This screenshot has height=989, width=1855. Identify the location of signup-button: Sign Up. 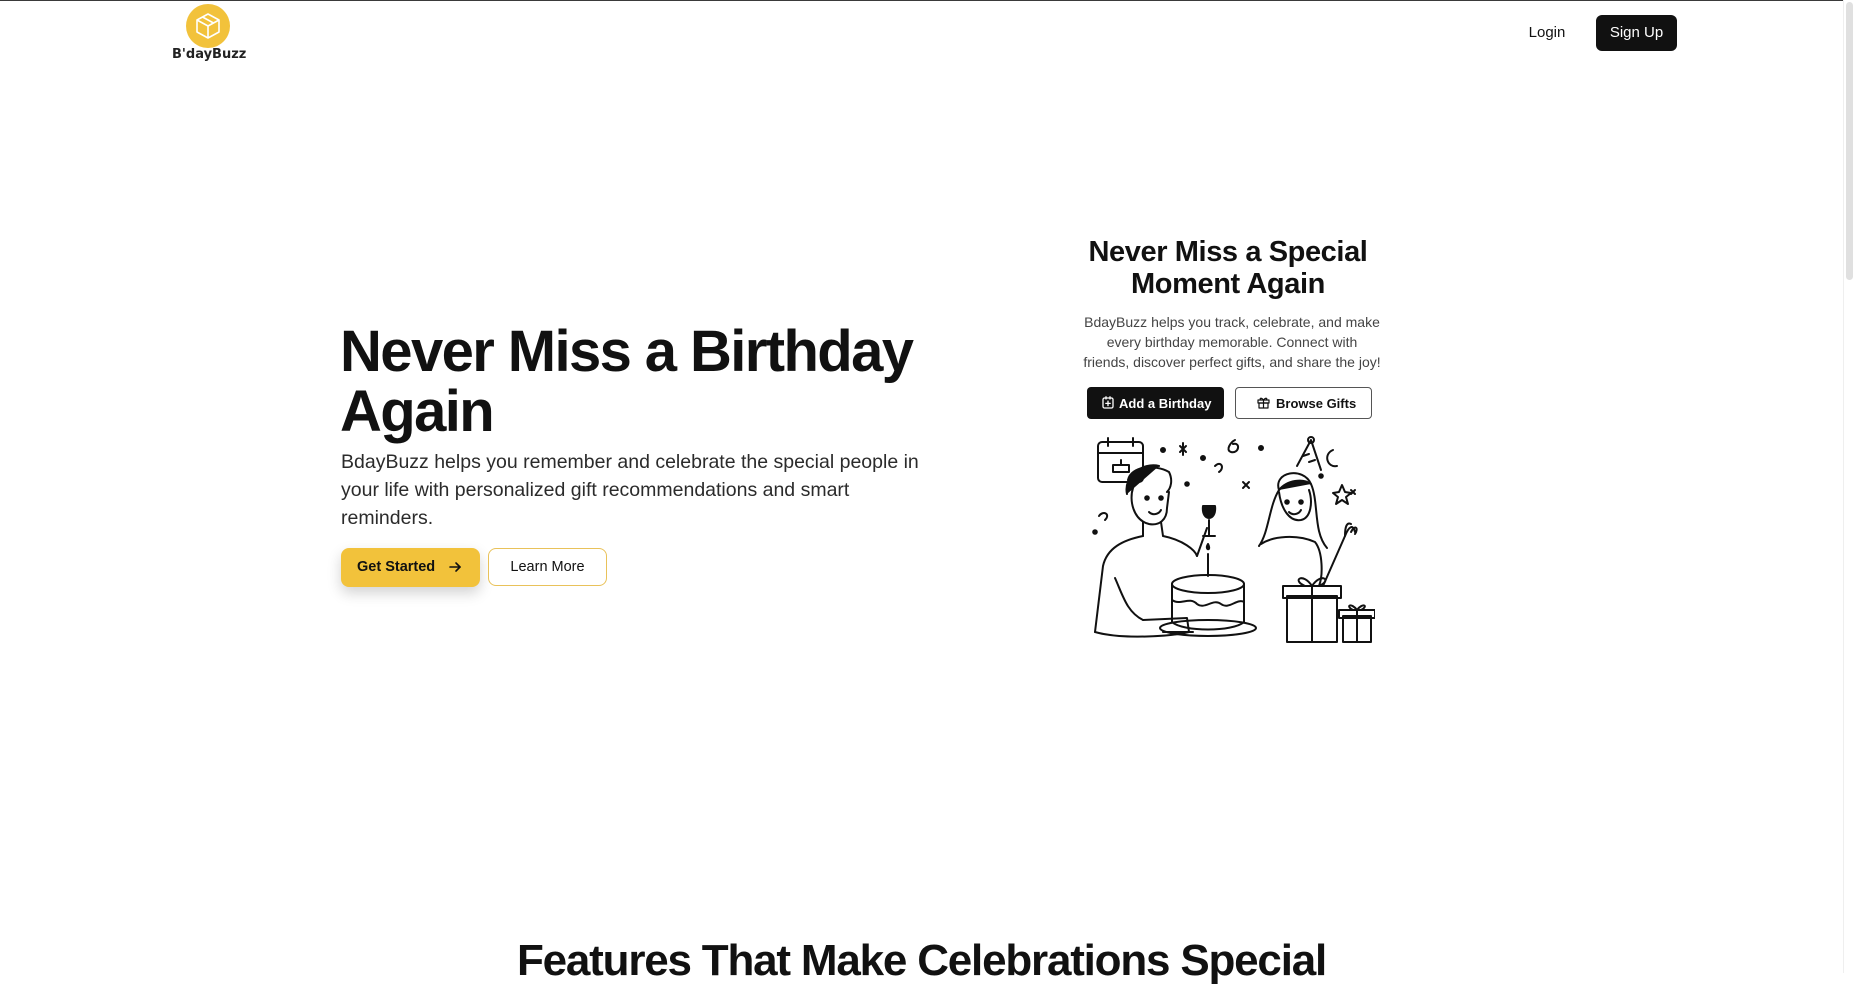
(1636, 33).